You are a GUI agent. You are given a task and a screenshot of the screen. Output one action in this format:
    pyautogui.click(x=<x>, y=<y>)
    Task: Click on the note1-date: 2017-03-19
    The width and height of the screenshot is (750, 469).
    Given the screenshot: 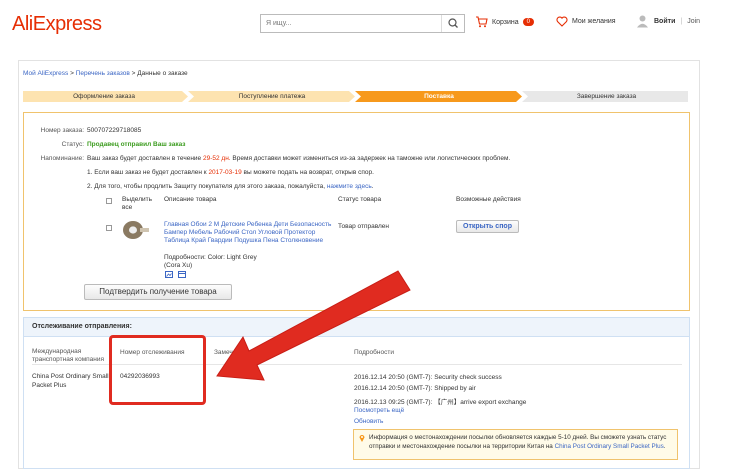 What is the action you would take?
    pyautogui.click(x=225, y=172)
    